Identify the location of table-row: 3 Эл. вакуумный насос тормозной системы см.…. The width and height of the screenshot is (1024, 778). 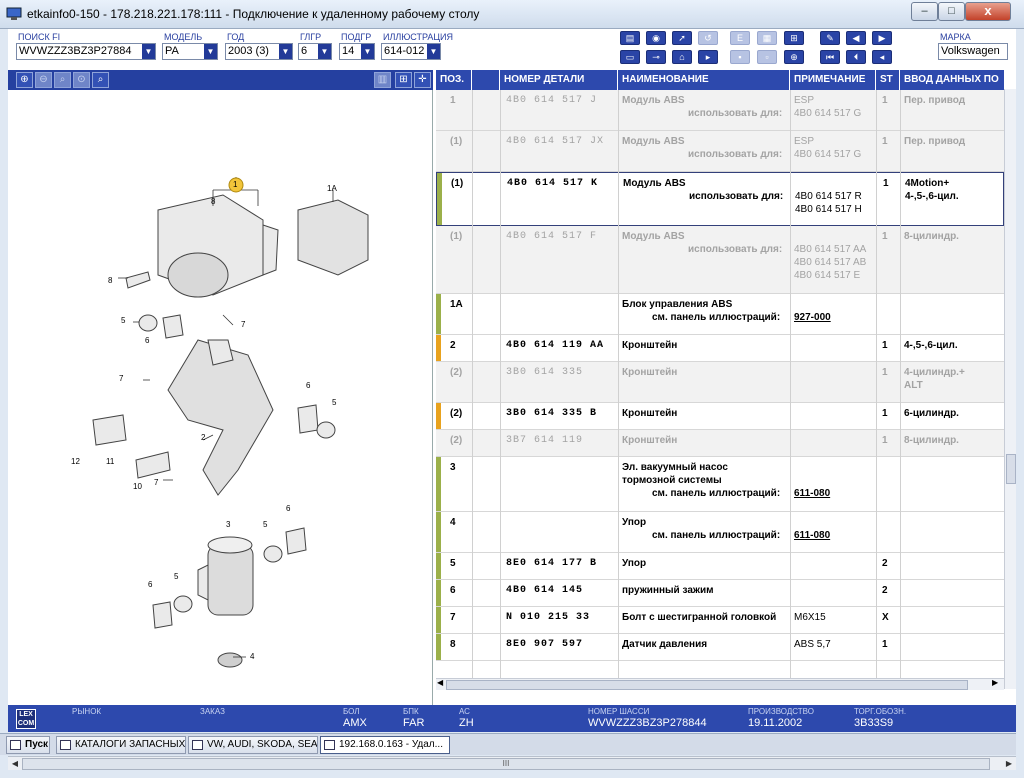
(720, 484).